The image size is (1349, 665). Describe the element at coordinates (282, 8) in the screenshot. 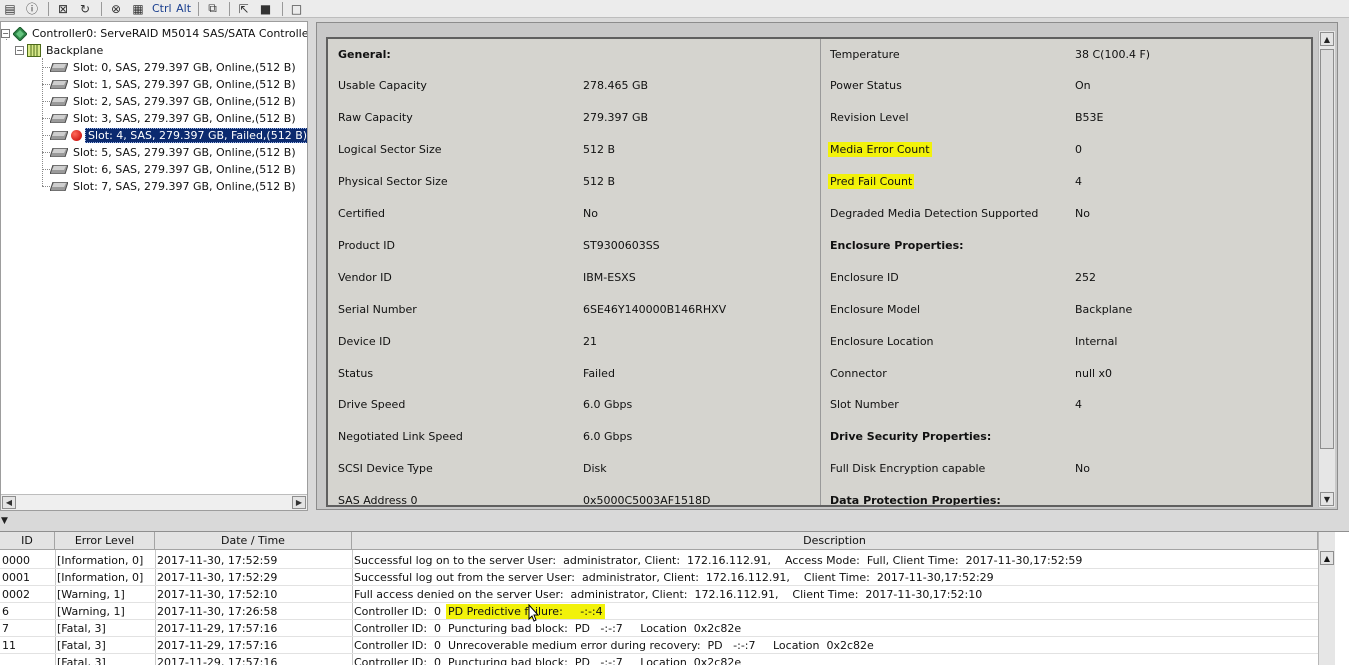

I see `toolbar-separator` at that location.